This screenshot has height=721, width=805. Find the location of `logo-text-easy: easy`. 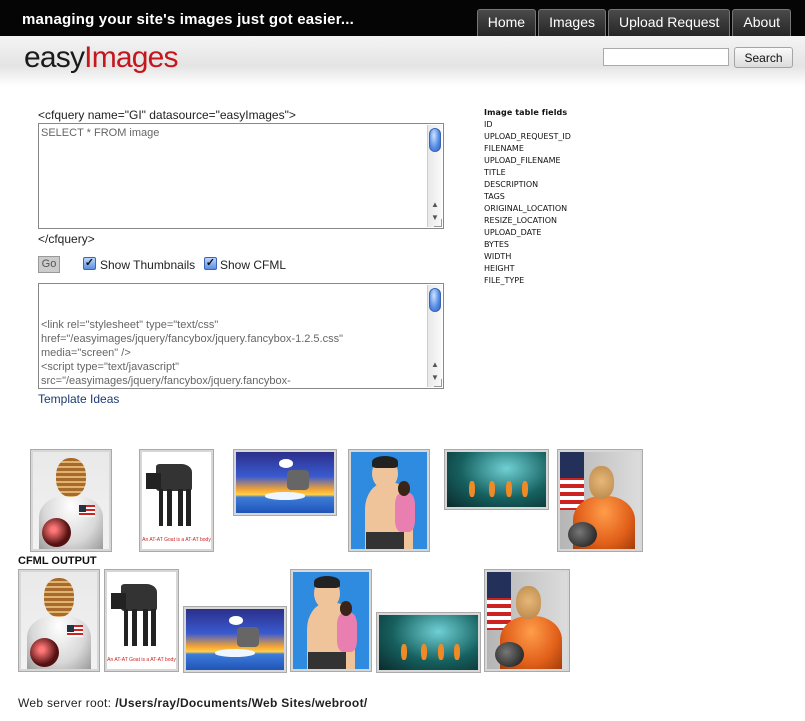

logo-text-easy: easy is located at coordinates (54, 57).